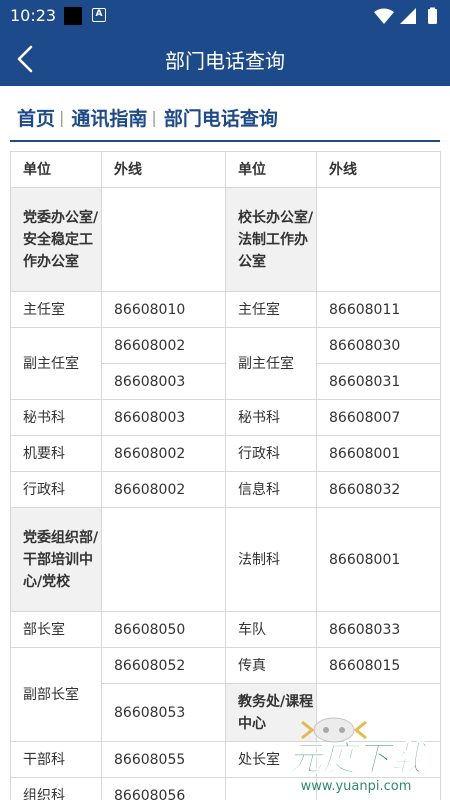  What do you see at coordinates (56, 694) in the screenshot?
I see `unit-cell: 副部长室` at bounding box center [56, 694].